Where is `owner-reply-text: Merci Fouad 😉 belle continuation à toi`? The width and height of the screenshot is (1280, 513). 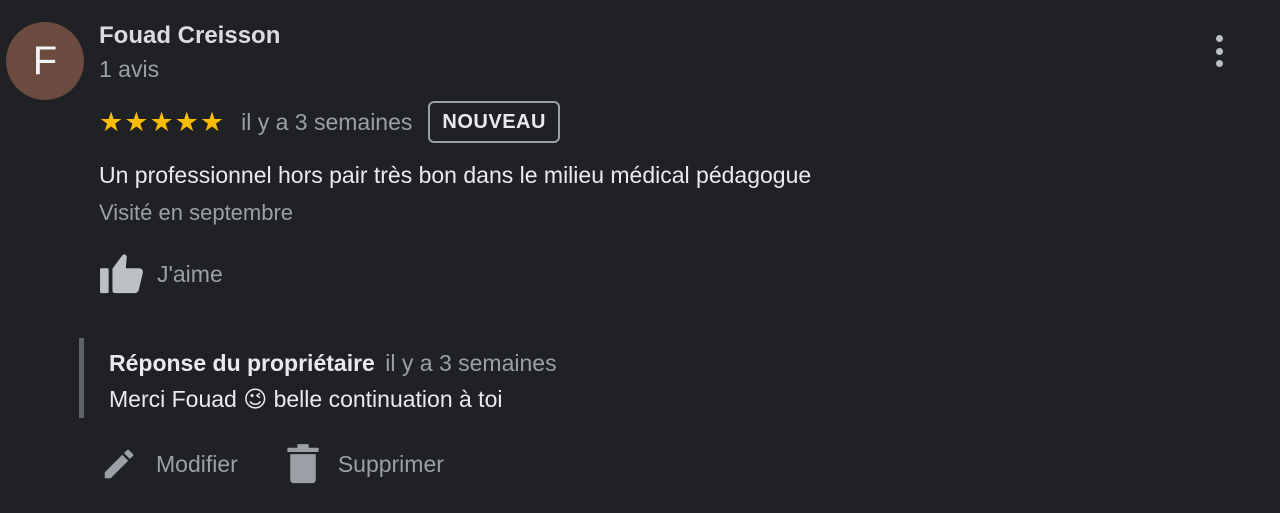
owner-reply-text: Merci Fouad 😉 belle continuation à toi is located at coordinates (306, 399).